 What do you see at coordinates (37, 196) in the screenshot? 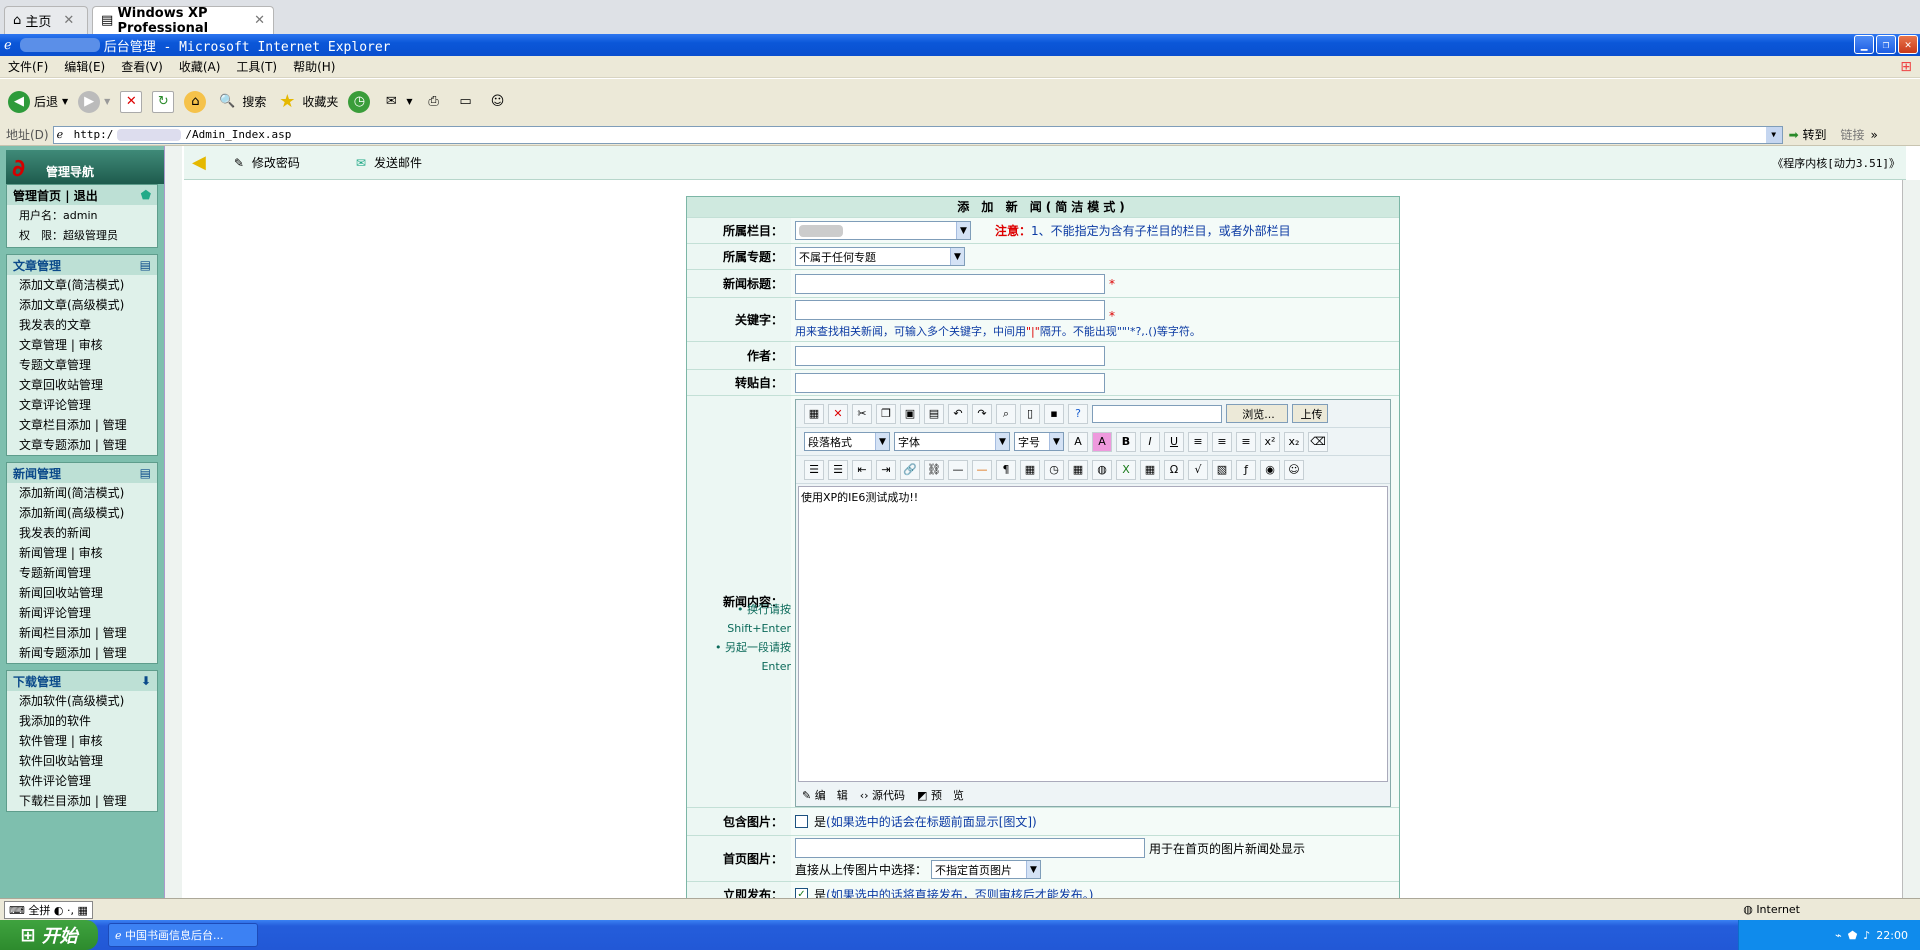
I see `admin-home-link: 管理首页` at bounding box center [37, 196].